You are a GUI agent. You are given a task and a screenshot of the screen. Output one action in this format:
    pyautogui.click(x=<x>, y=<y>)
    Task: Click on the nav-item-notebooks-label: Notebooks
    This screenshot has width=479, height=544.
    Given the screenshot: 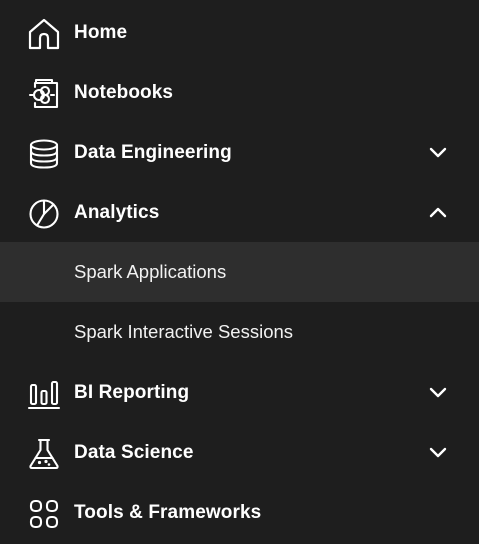 What is the action you would take?
    pyautogui.click(x=124, y=92)
    